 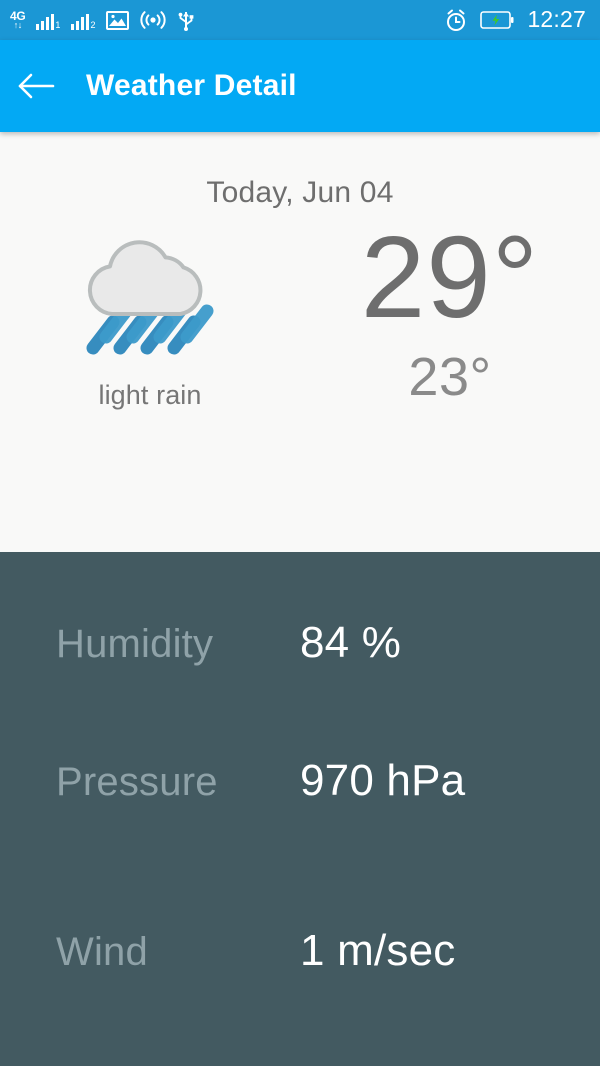 What do you see at coordinates (118, 20) in the screenshot?
I see `gallery-image-icon` at bounding box center [118, 20].